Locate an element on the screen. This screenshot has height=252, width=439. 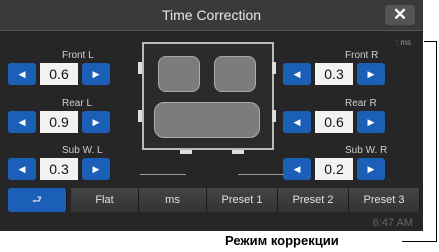
sub-left-increase-button: ▶ is located at coordinates (96, 169).